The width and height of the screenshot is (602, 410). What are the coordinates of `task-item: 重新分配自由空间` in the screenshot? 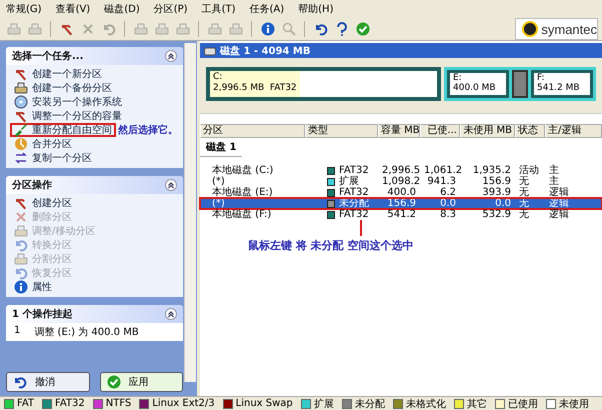 It's located at (63, 130).